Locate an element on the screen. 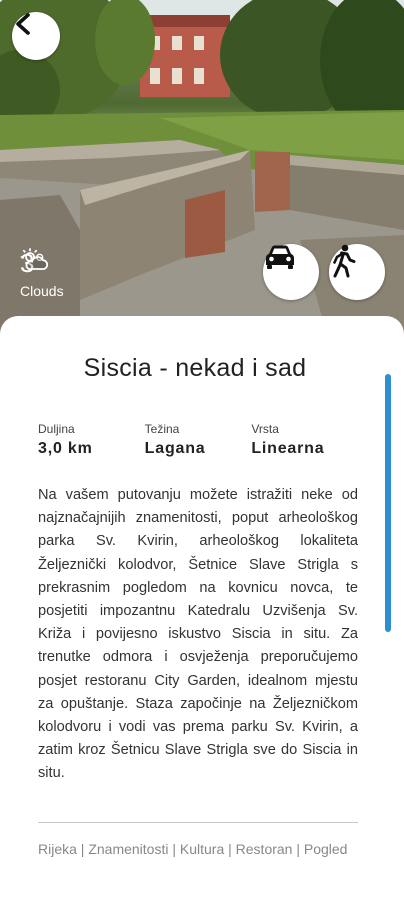 The image size is (404, 900). car-icon is located at coordinates (280, 257).